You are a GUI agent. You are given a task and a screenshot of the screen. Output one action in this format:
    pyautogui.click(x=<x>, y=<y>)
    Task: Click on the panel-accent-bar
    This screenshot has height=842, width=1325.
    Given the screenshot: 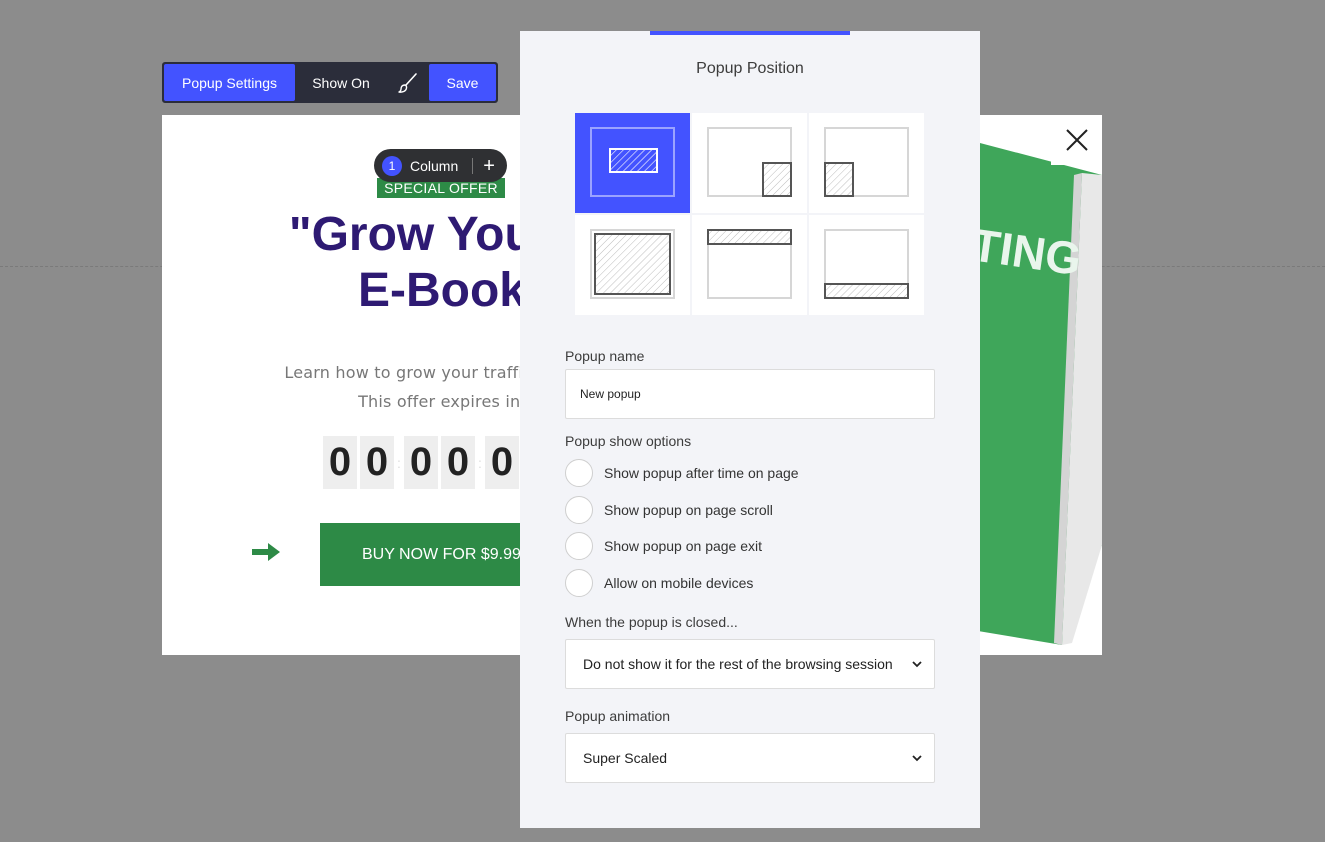 What is the action you would take?
    pyautogui.click(x=750, y=33)
    